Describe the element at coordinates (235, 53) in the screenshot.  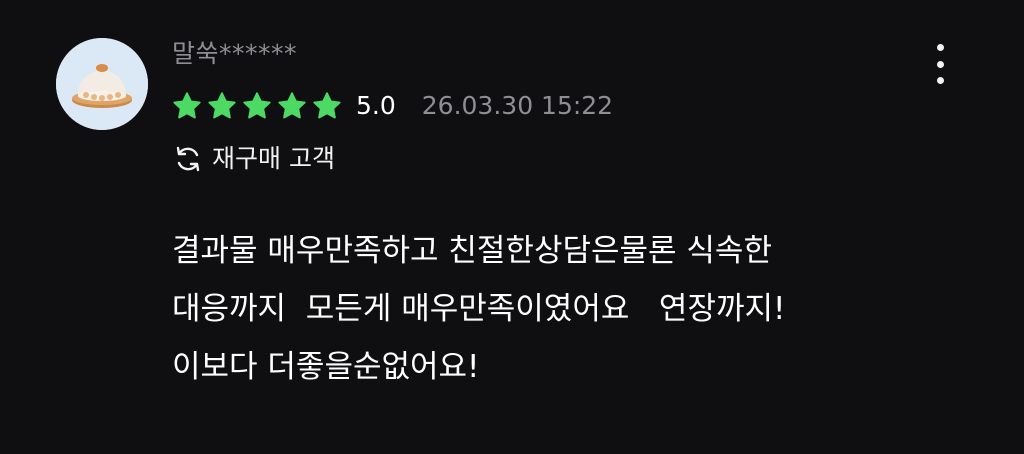
I see `reviewer-username: 말쑥******` at that location.